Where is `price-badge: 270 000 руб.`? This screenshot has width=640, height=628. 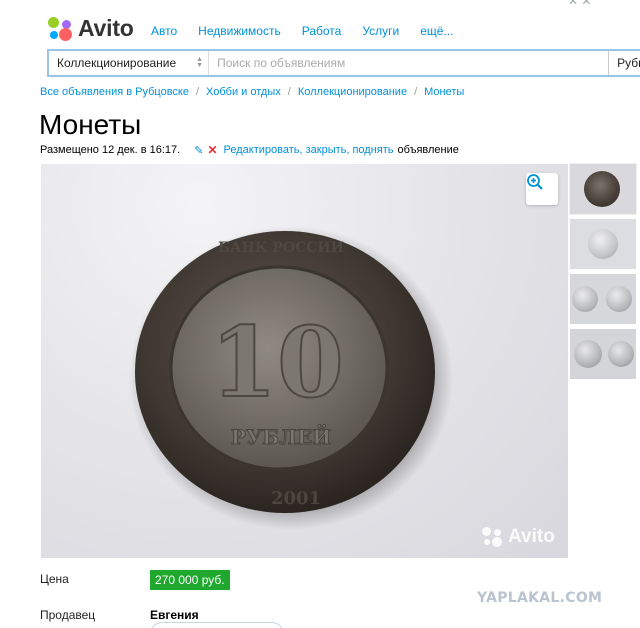 price-badge: 270 000 руб. is located at coordinates (190, 580).